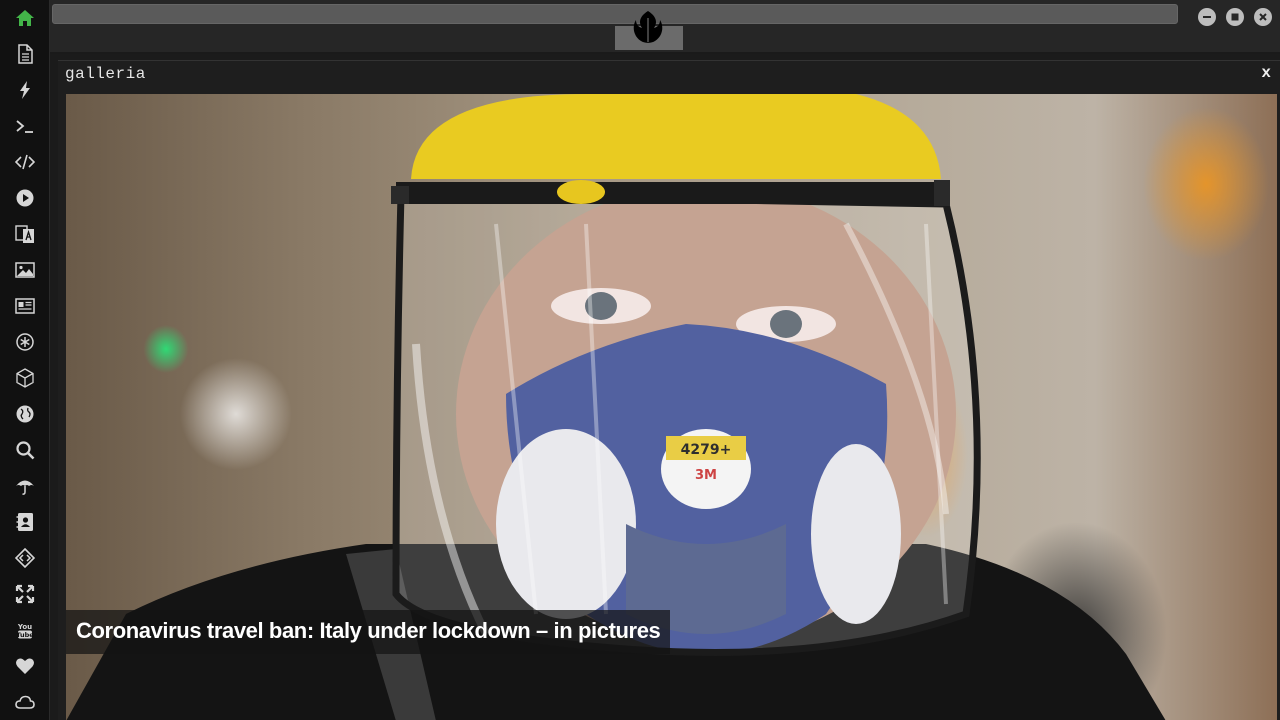 The height and width of the screenshot is (720, 1280). I want to click on sidebar-item-globe, so click(25, 414).